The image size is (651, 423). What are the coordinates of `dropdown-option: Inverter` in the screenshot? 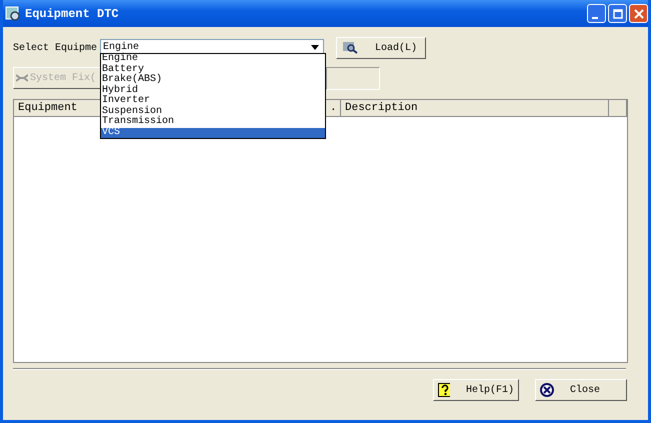 It's located at (213, 101).